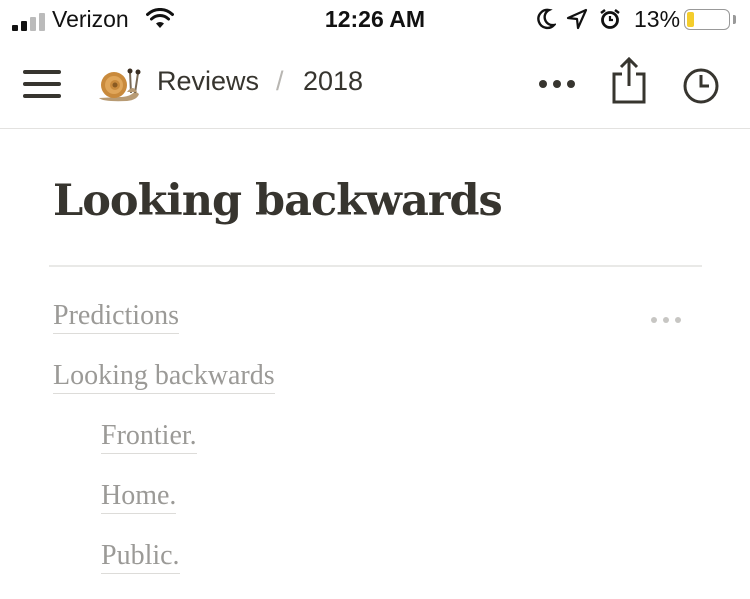 The image size is (750, 599). Describe the element at coordinates (734, 19) in the screenshot. I see `battery-terminal` at that location.